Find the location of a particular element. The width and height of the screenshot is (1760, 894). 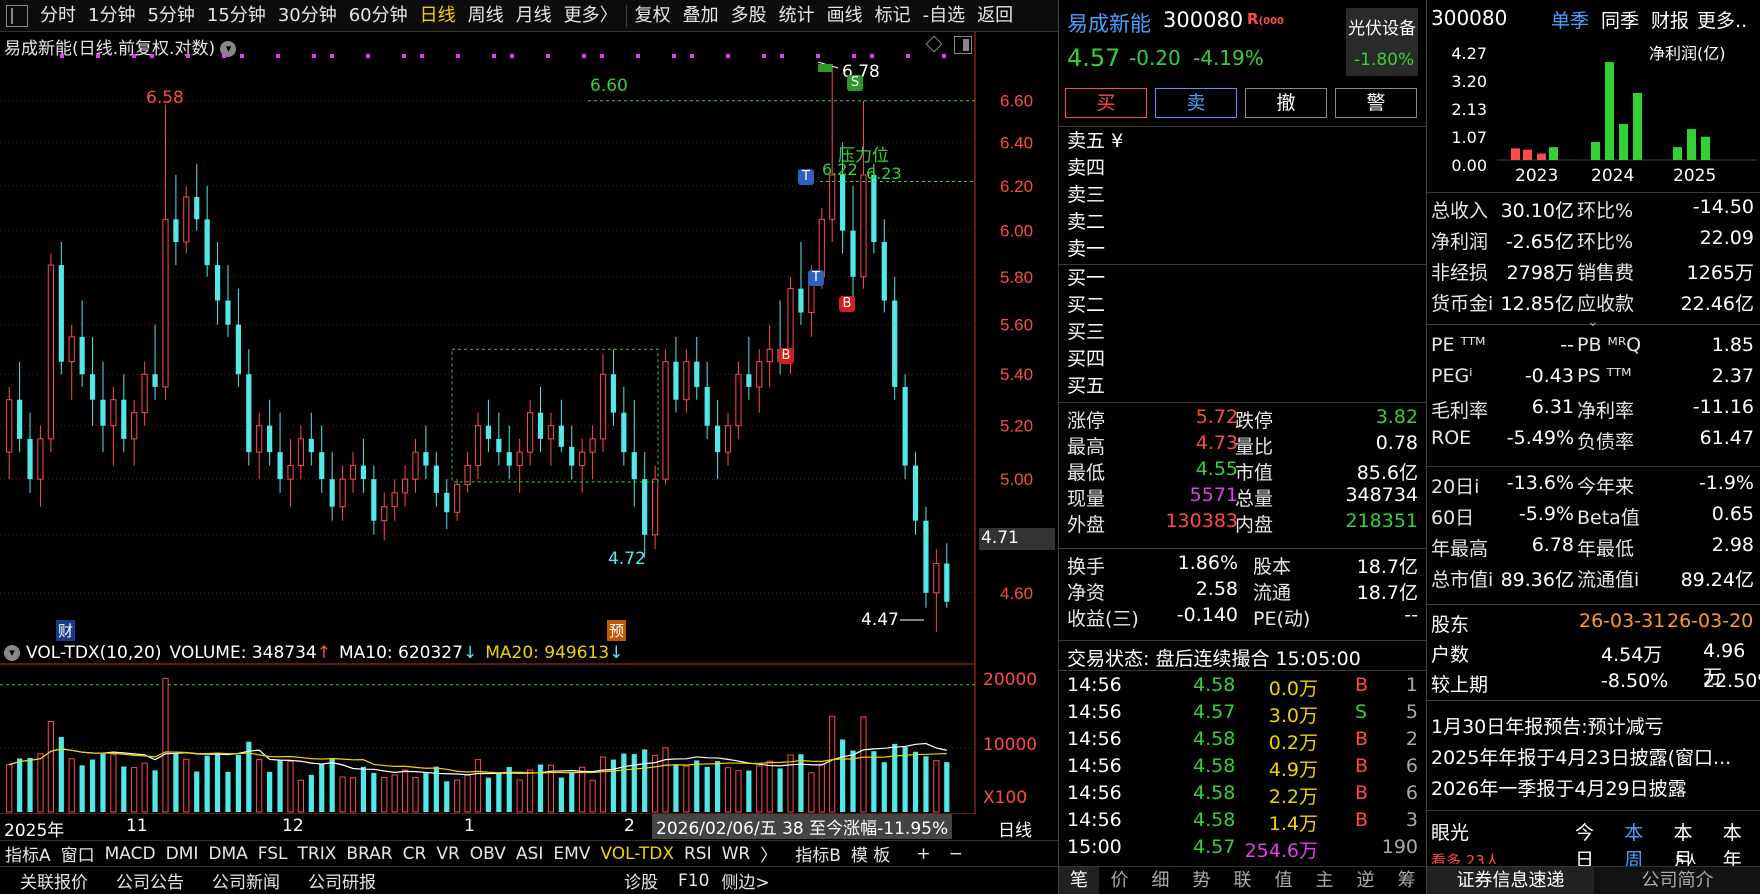

period-1min: 1分钟 is located at coordinates (111, 16).